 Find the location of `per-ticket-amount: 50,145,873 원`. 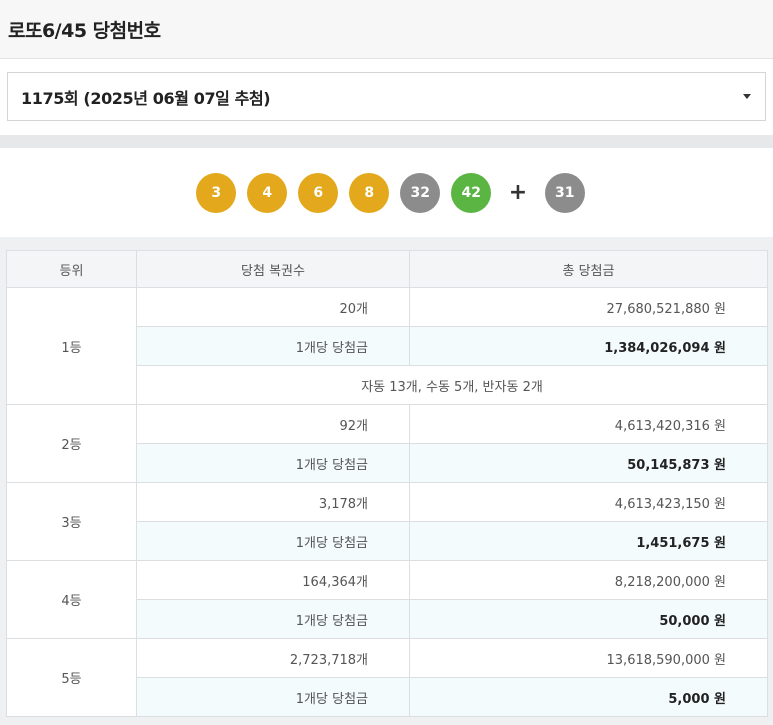

per-ticket-amount: 50,145,873 원 is located at coordinates (588, 463).